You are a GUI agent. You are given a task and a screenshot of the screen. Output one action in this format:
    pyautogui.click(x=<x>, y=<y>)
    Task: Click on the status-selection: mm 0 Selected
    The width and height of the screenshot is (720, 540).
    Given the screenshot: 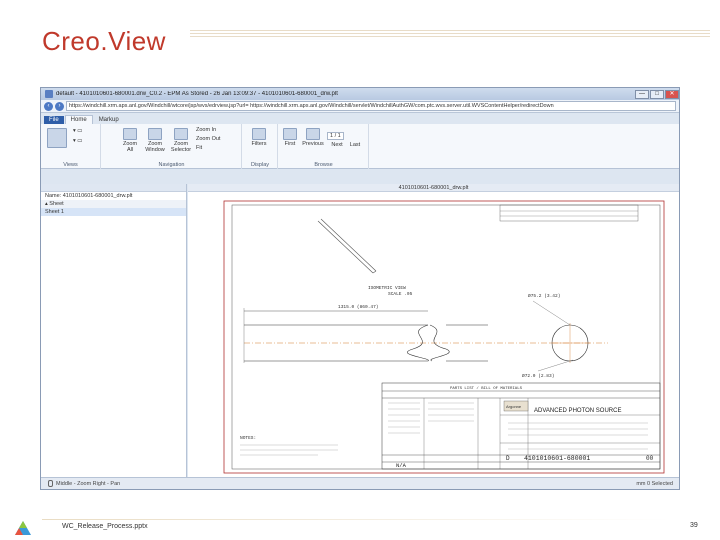 What is the action you would take?
    pyautogui.click(x=654, y=483)
    